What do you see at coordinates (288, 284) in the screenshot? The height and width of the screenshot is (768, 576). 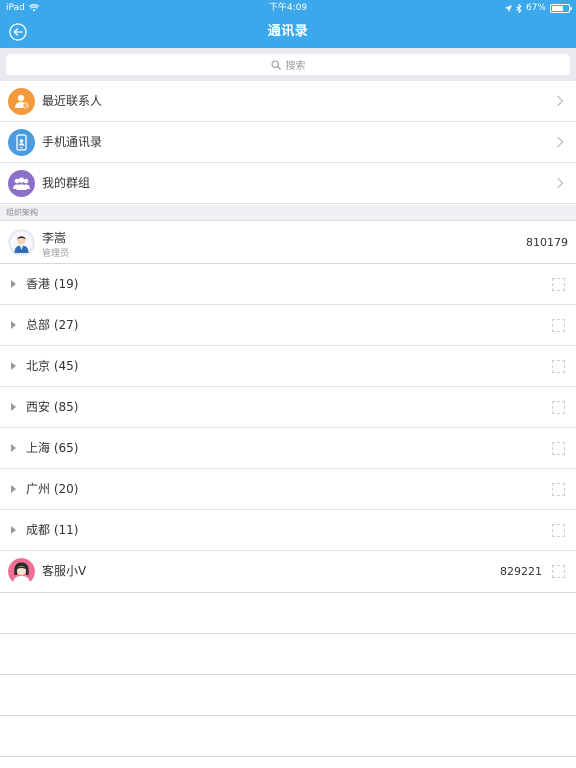 I see `group-row-hongkong: 香港 (19)` at bounding box center [288, 284].